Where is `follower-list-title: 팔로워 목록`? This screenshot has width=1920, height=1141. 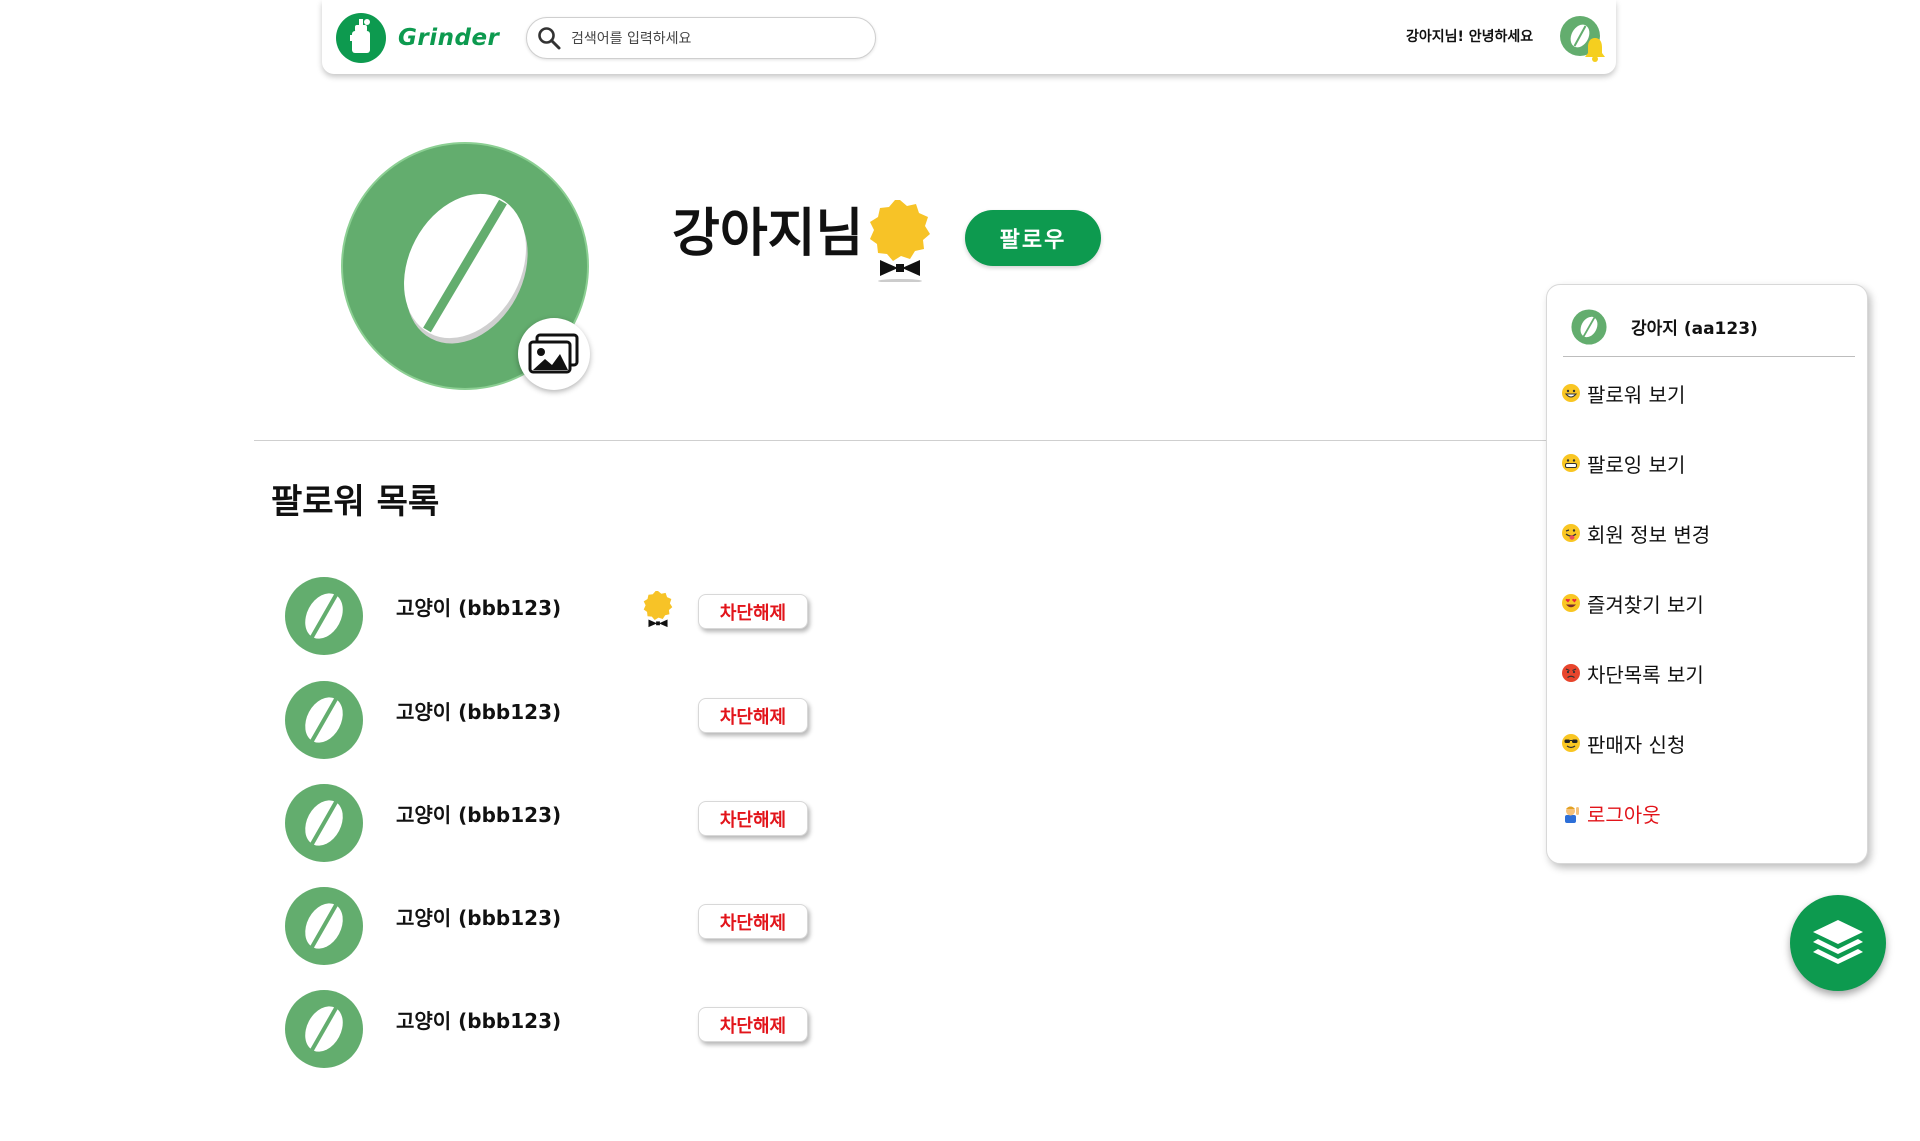 follower-list-title: 팔로워 목록 is located at coordinates (355, 502).